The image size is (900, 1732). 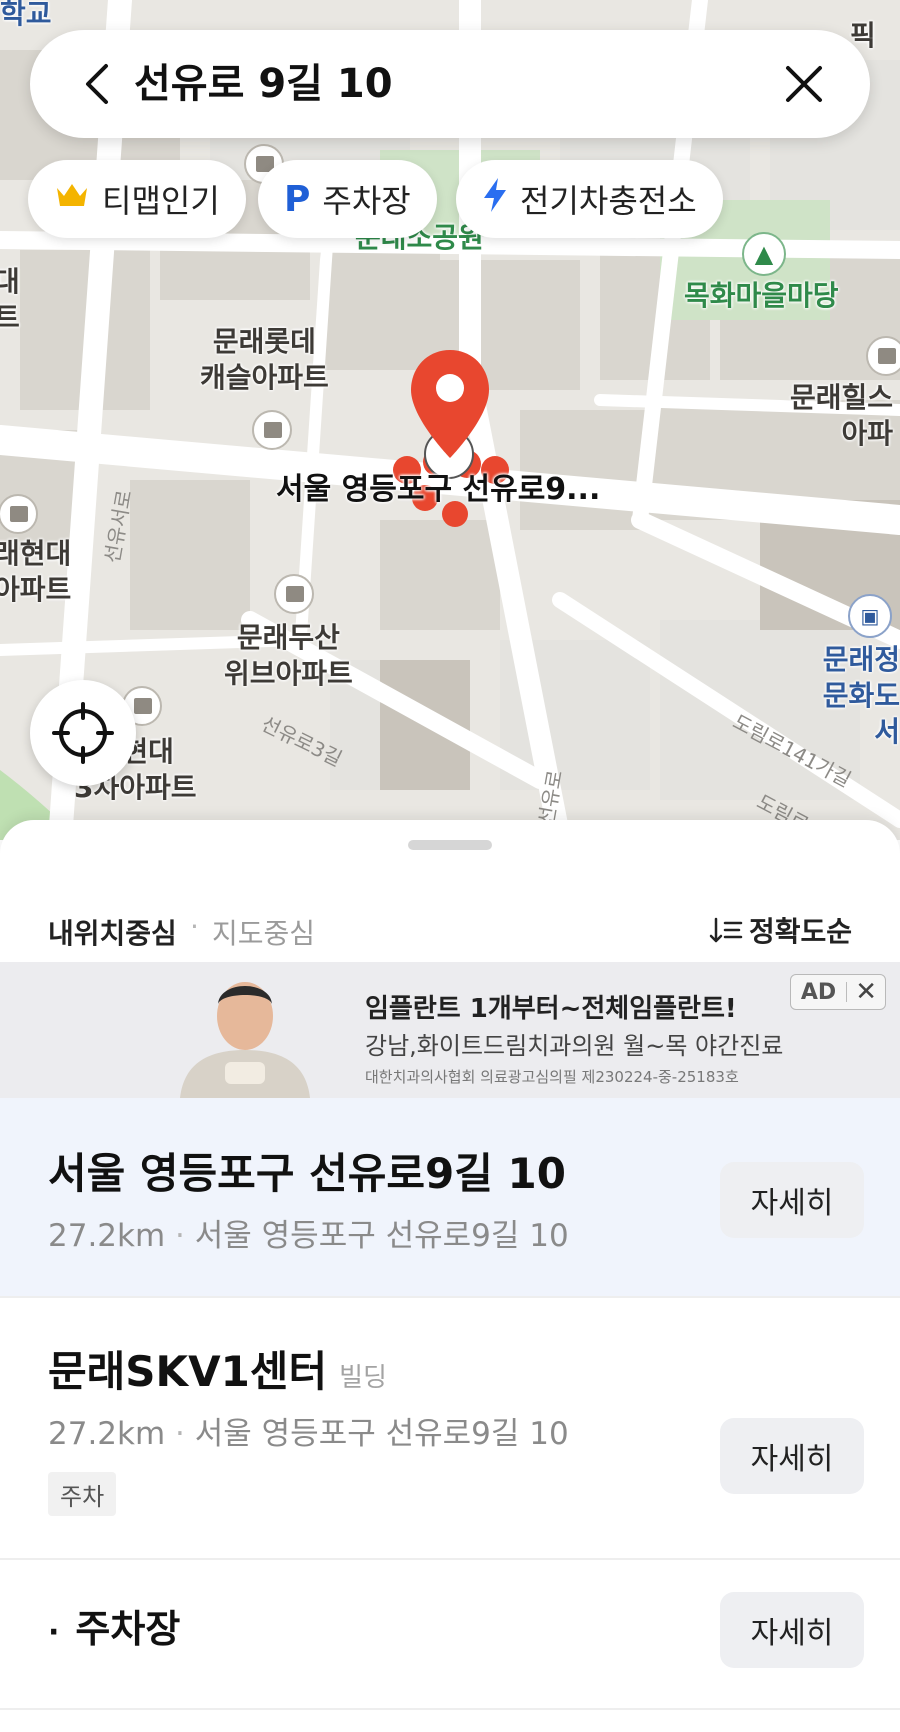 I want to click on ad-title: 임플란트 1개부터~전체임플란트!, so click(x=551, y=1009).